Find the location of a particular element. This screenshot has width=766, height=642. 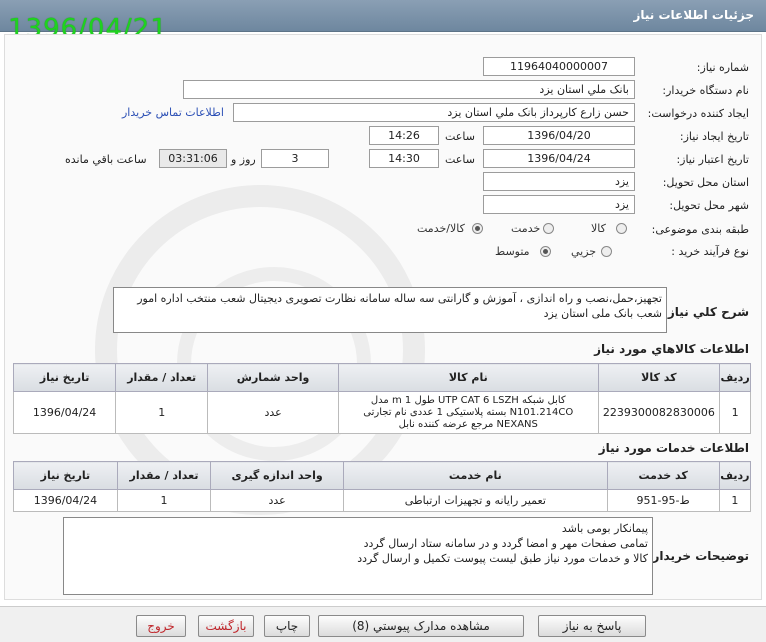

services-cell-qty: 1 is located at coordinates (164, 500).